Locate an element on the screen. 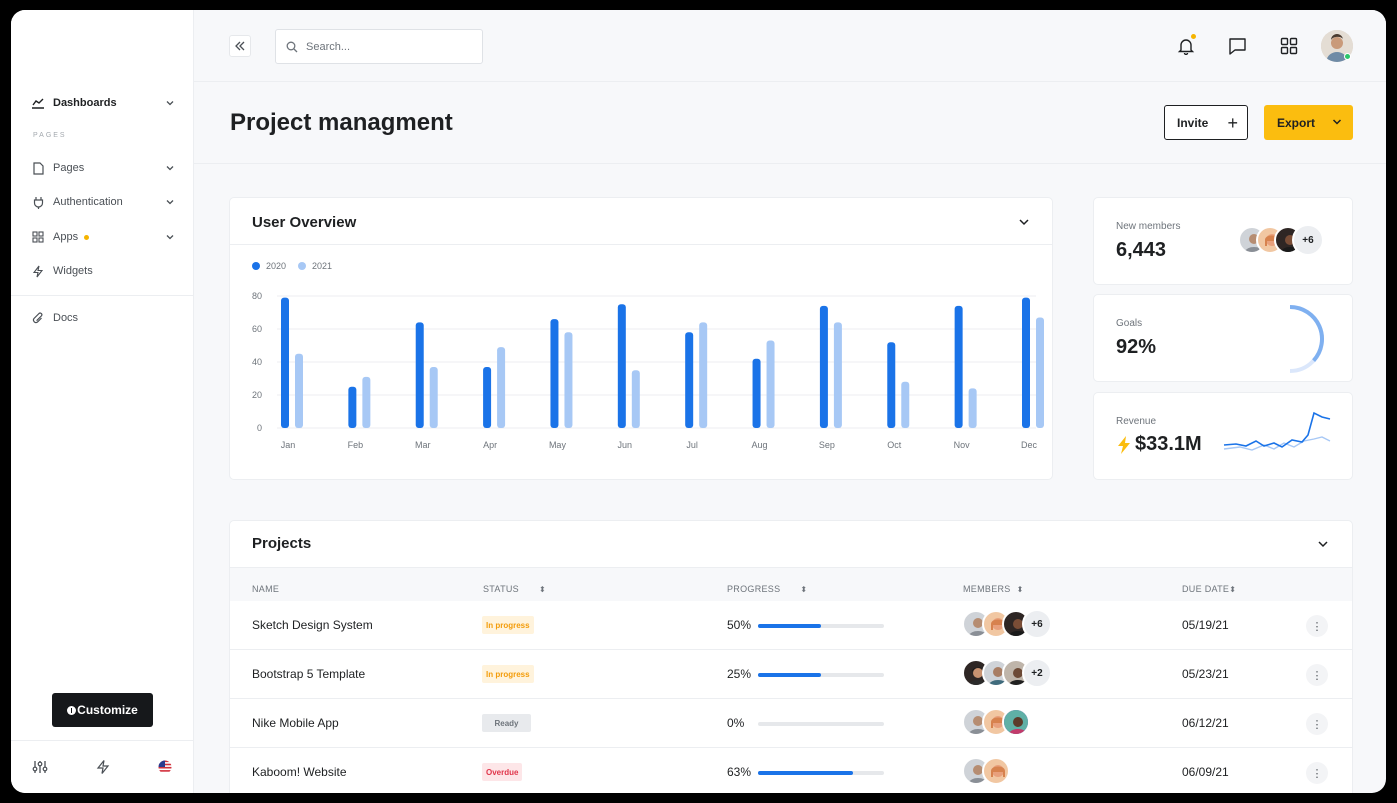 This screenshot has height=803, width=1397. legend-label: 2021 is located at coordinates (322, 266).